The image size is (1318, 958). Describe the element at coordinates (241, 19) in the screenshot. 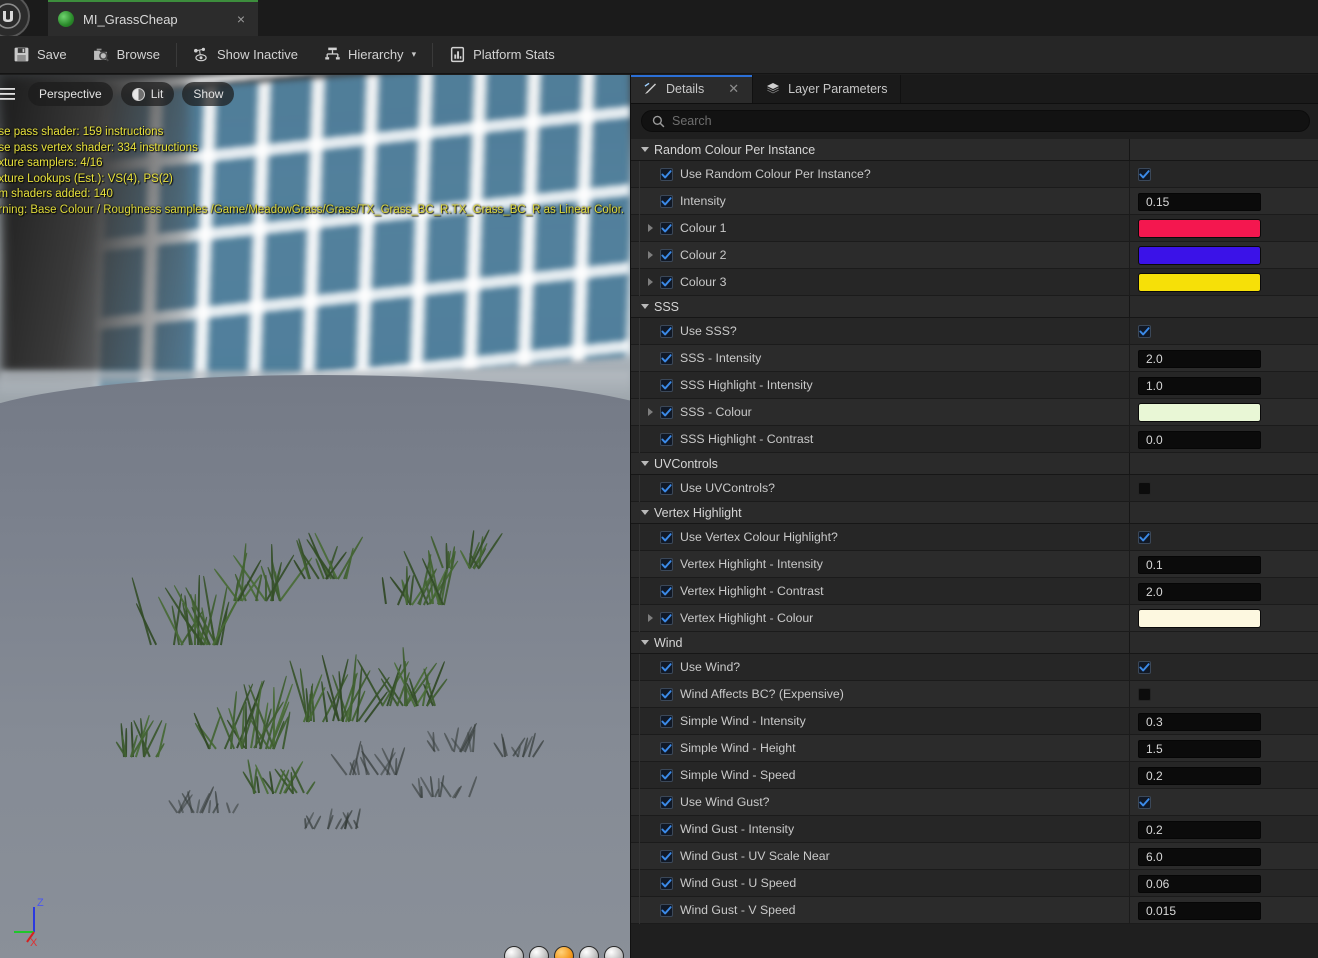

I see `close-icon: ×` at that location.